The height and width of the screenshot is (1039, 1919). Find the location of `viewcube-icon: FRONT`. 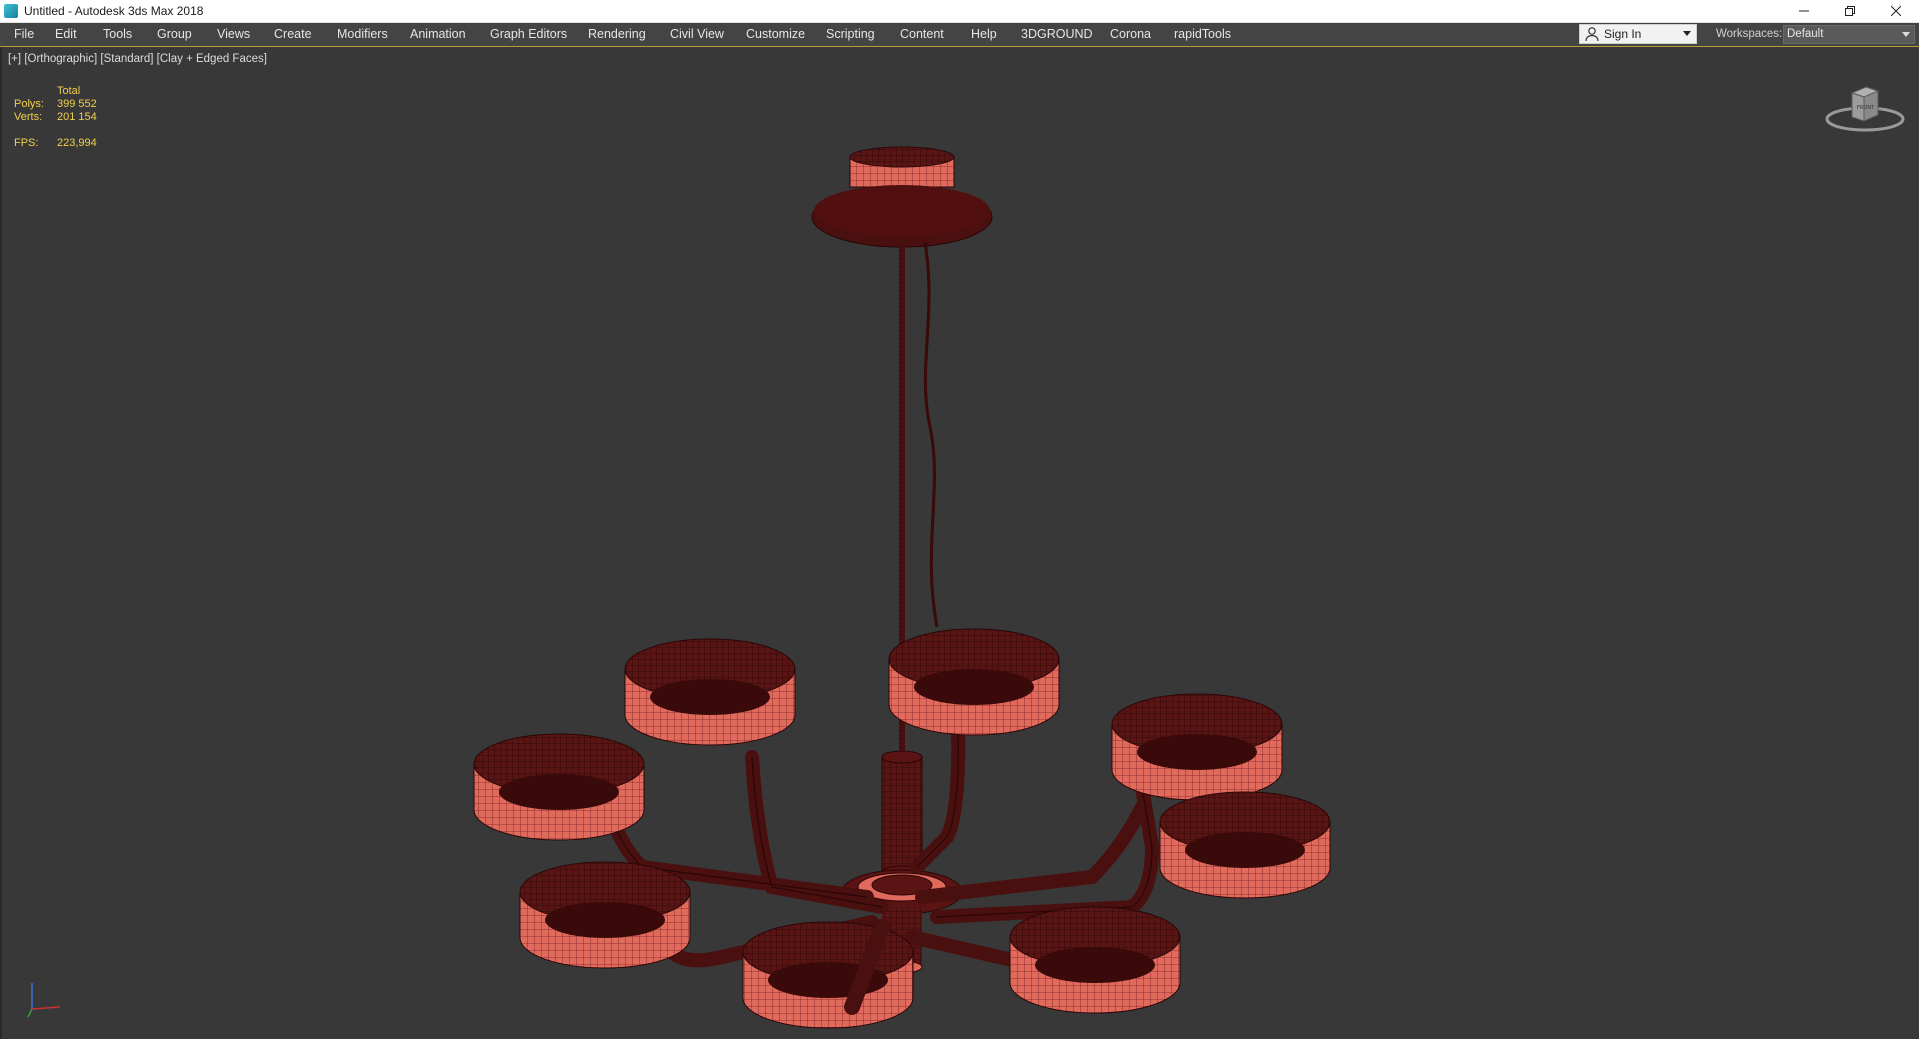

viewcube-icon: FRONT is located at coordinates (1865, 109).